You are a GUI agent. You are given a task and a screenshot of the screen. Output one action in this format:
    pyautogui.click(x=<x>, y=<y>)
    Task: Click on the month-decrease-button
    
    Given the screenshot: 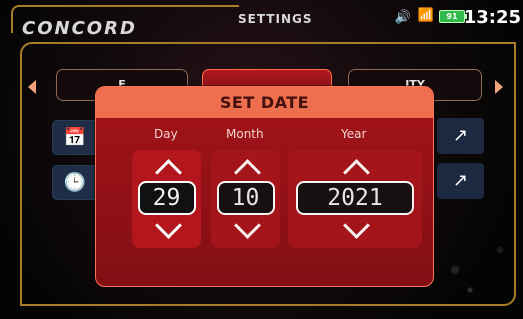 What is the action you would take?
    pyautogui.click(x=246, y=230)
    